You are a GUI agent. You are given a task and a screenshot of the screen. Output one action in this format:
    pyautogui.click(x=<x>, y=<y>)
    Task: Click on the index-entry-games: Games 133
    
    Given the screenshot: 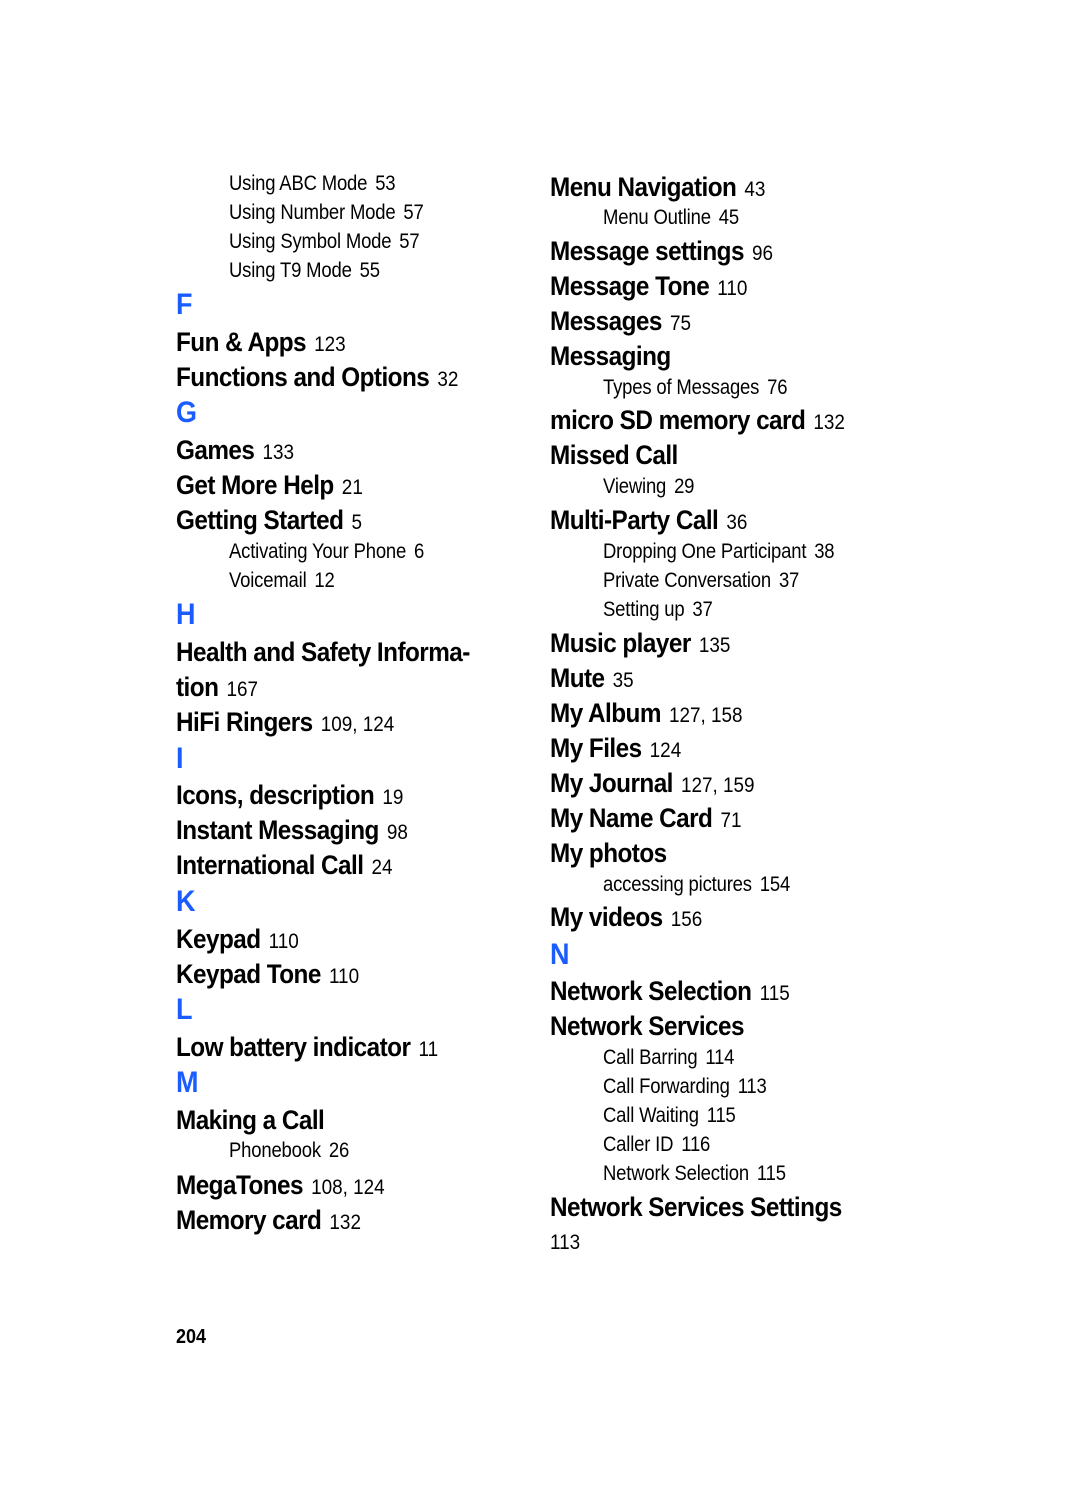 What is the action you would take?
    pyautogui.click(x=235, y=450)
    